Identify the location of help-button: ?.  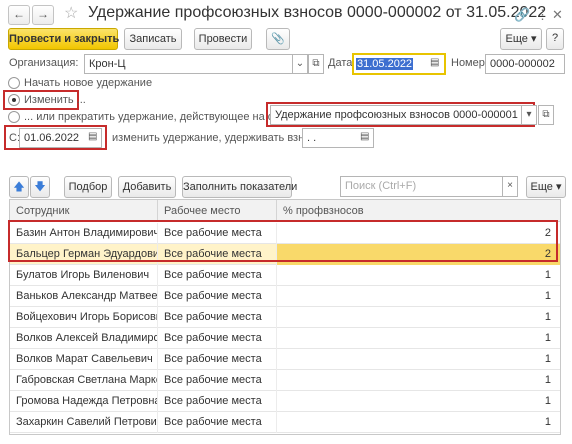
(555, 39).